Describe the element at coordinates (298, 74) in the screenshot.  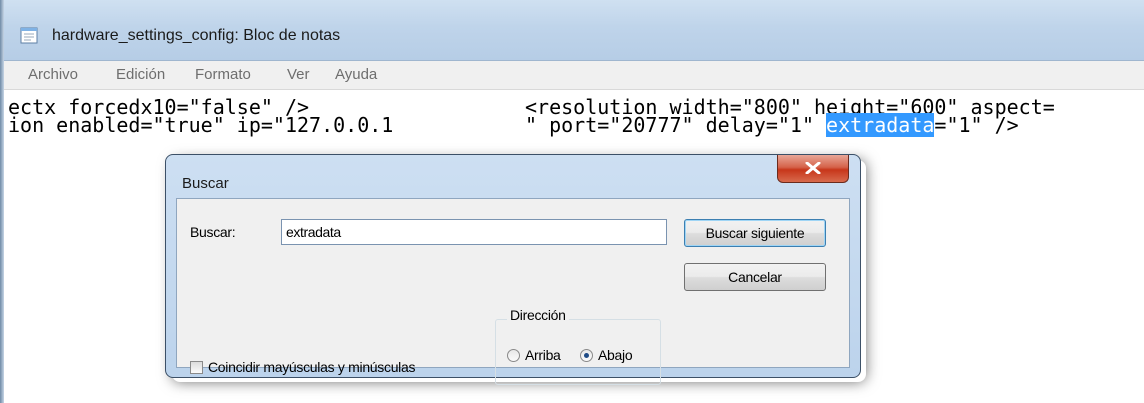
I see `menu-ver: Ver` at that location.